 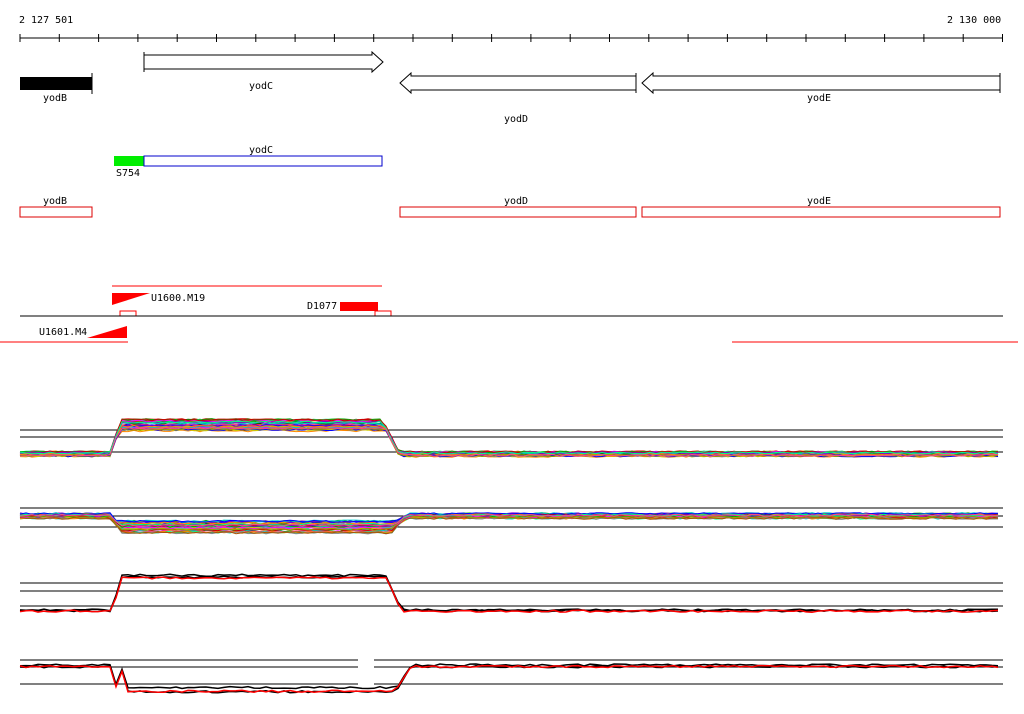 What do you see at coordinates (518, 83) in the screenshot?
I see `gene-yodD-arrow` at bounding box center [518, 83].